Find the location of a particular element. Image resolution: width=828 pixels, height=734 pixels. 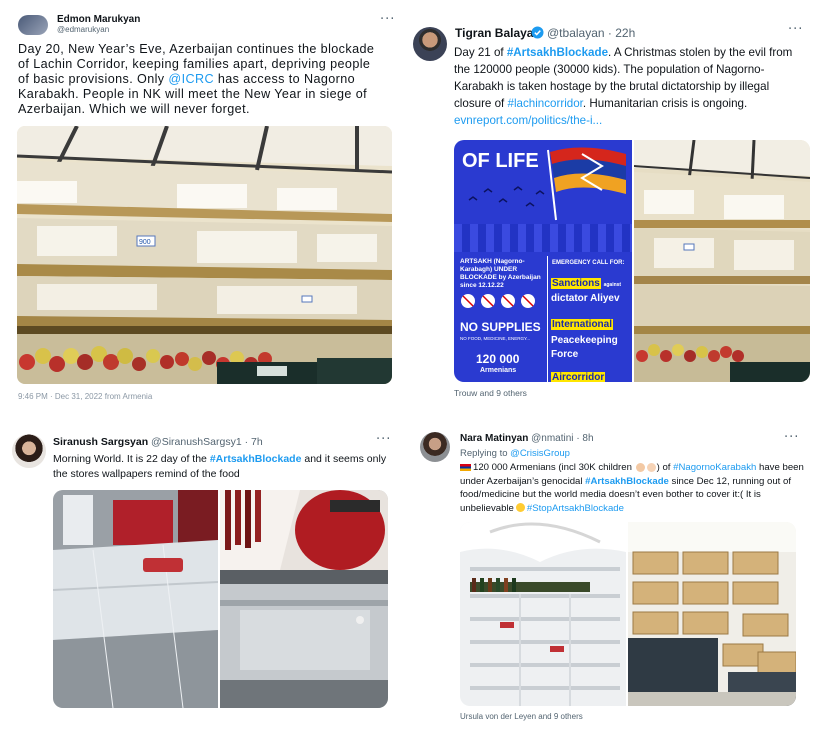

tweet-photo-empty-fridge is located at coordinates (135, 599).